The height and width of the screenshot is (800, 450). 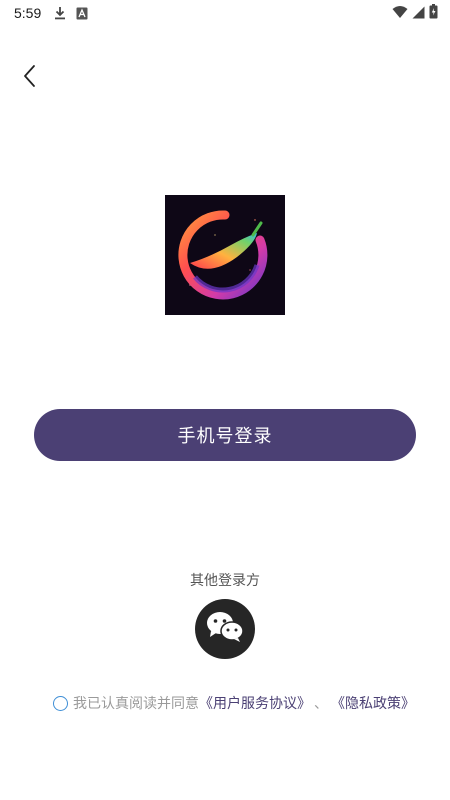 I want to click on wechat-login-button, so click(x=225, y=629).